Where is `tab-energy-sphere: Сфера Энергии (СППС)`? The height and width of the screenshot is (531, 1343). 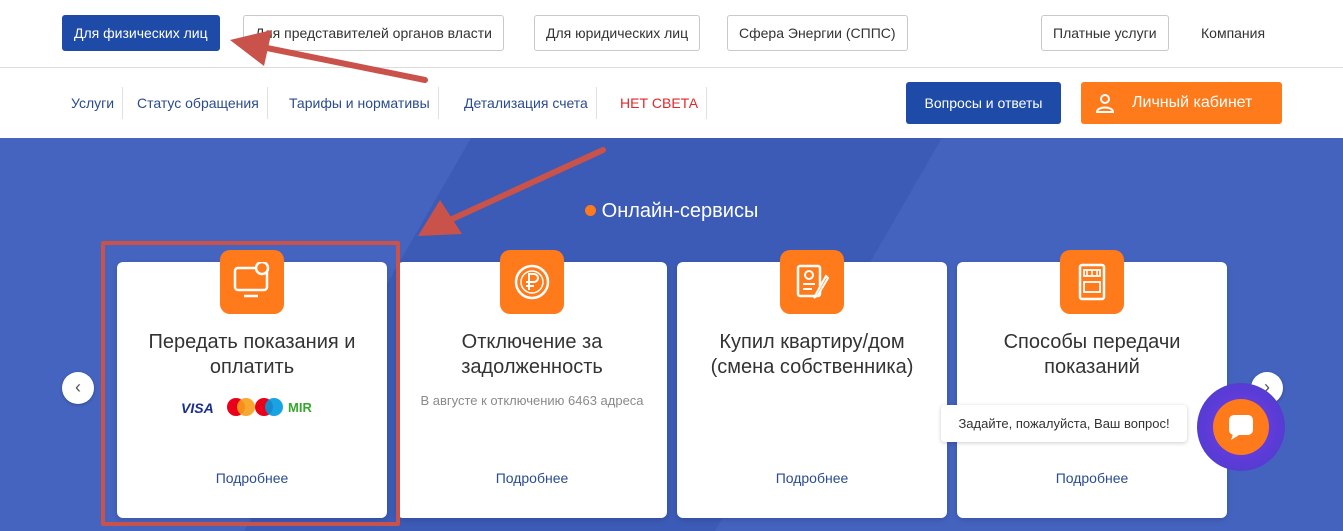
tab-energy-sphere: Сфера Энергии (СППС) is located at coordinates (817, 33).